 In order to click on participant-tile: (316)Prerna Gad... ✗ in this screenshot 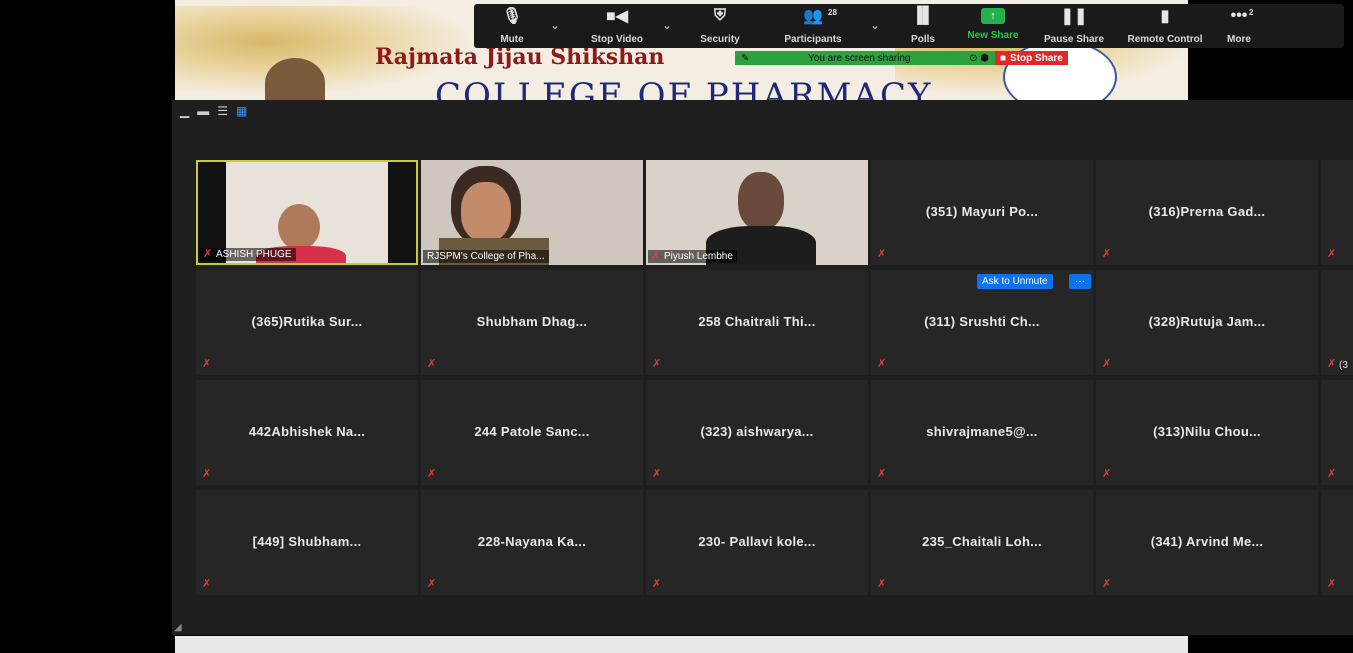, I will do `click(1207, 212)`.